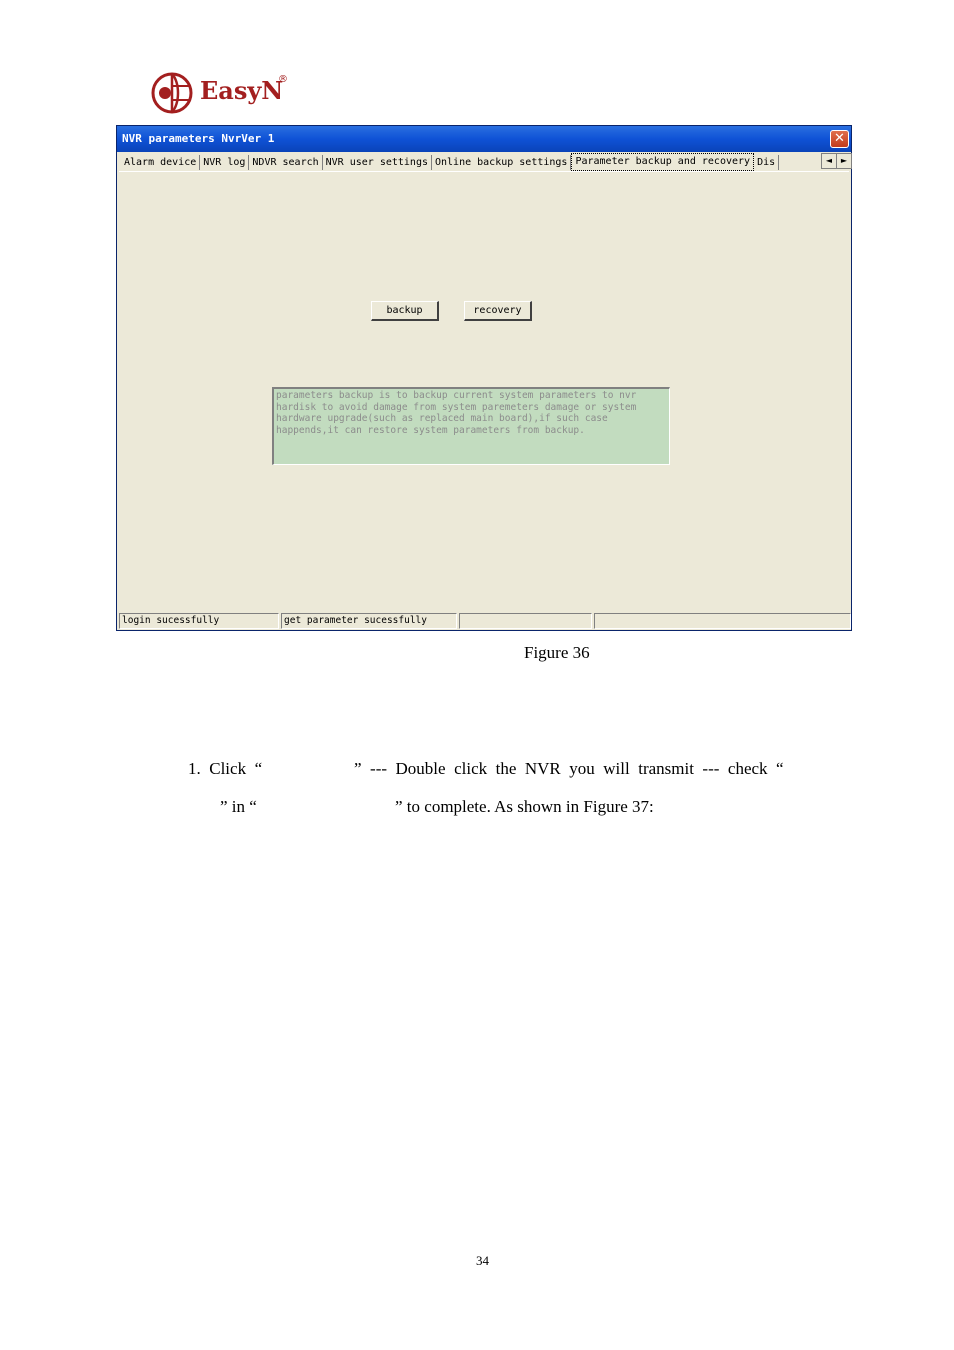  I want to click on close-button: ✕, so click(839, 139).